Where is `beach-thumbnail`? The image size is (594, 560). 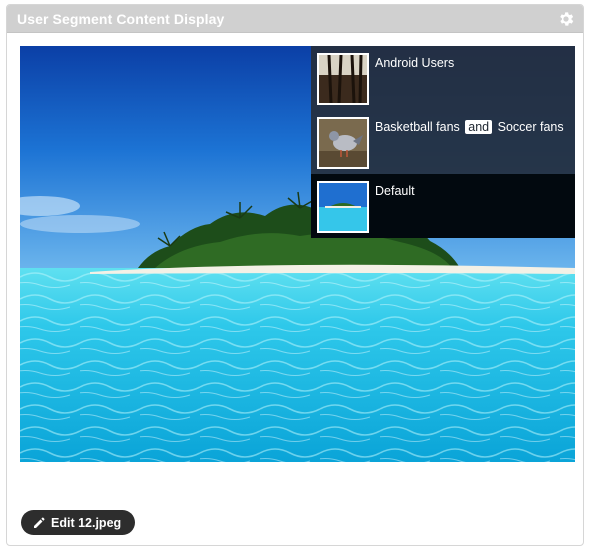 beach-thumbnail is located at coordinates (343, 207).